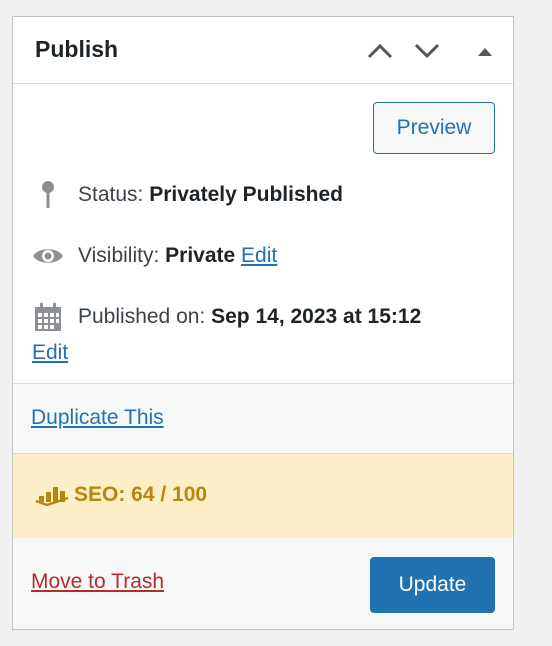  Describe the element at coordinates (140, 495) in the screenshot. I see `seo-score: SEO: 64 / 100` at that location.